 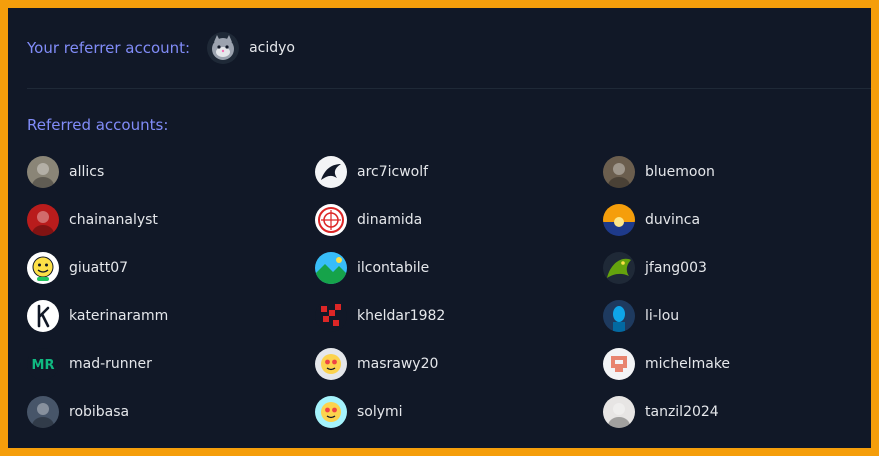 What do you see at coordinates (676, 268) in the screenshot?
I see `referred-username: jfang003` at bounding box center [676, 268].